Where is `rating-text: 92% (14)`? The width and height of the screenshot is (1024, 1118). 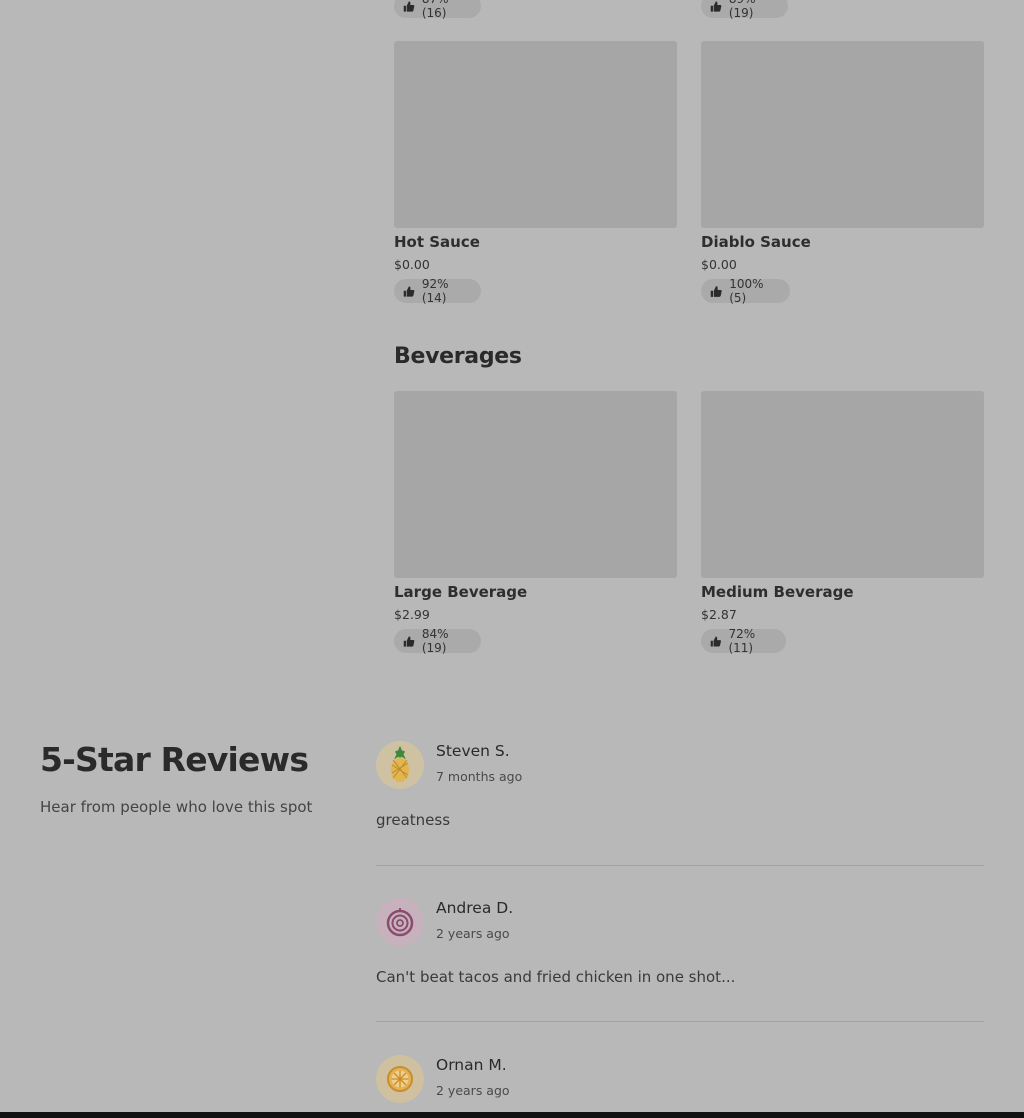 rating-text: 92% (14) is located at coordinates (435, 291).